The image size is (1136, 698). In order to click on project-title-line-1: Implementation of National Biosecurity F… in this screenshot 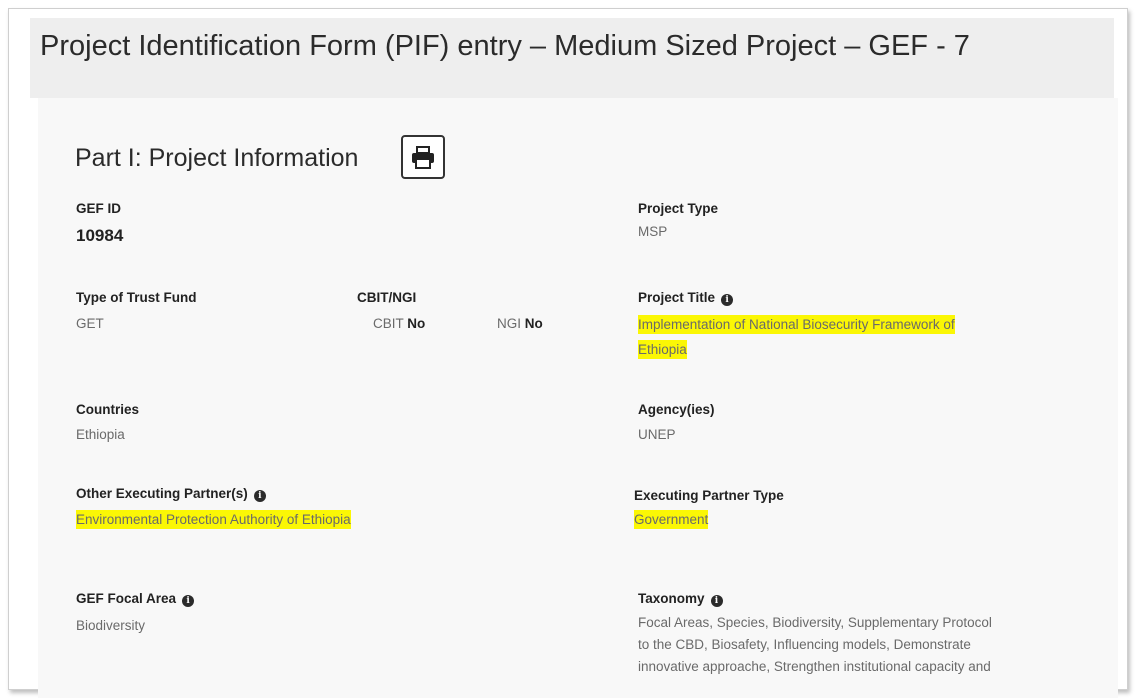, I will do `click(796, 324)`.